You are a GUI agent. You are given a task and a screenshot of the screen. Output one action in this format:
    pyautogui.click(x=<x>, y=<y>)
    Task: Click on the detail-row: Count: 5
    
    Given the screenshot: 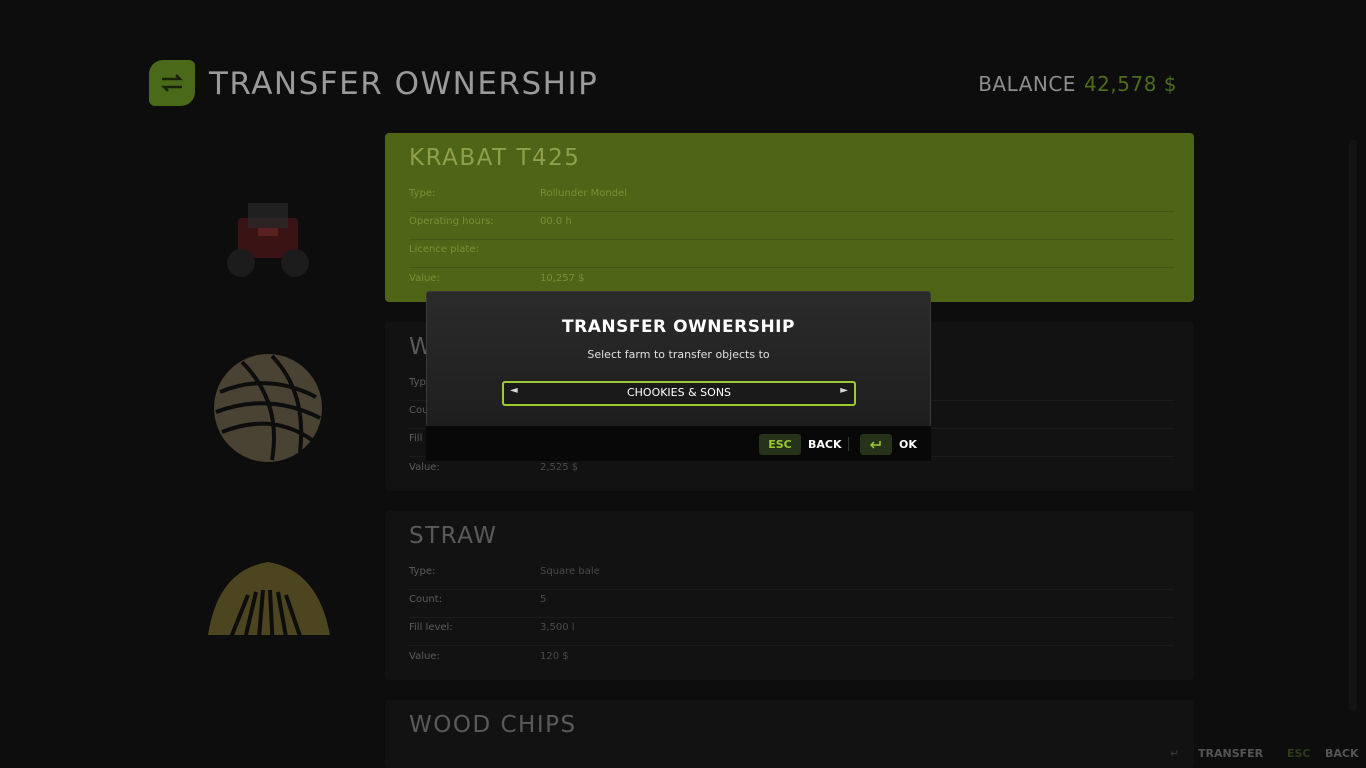 What is the action you would take?
    pyautogui.click(x=791, y=603)
    